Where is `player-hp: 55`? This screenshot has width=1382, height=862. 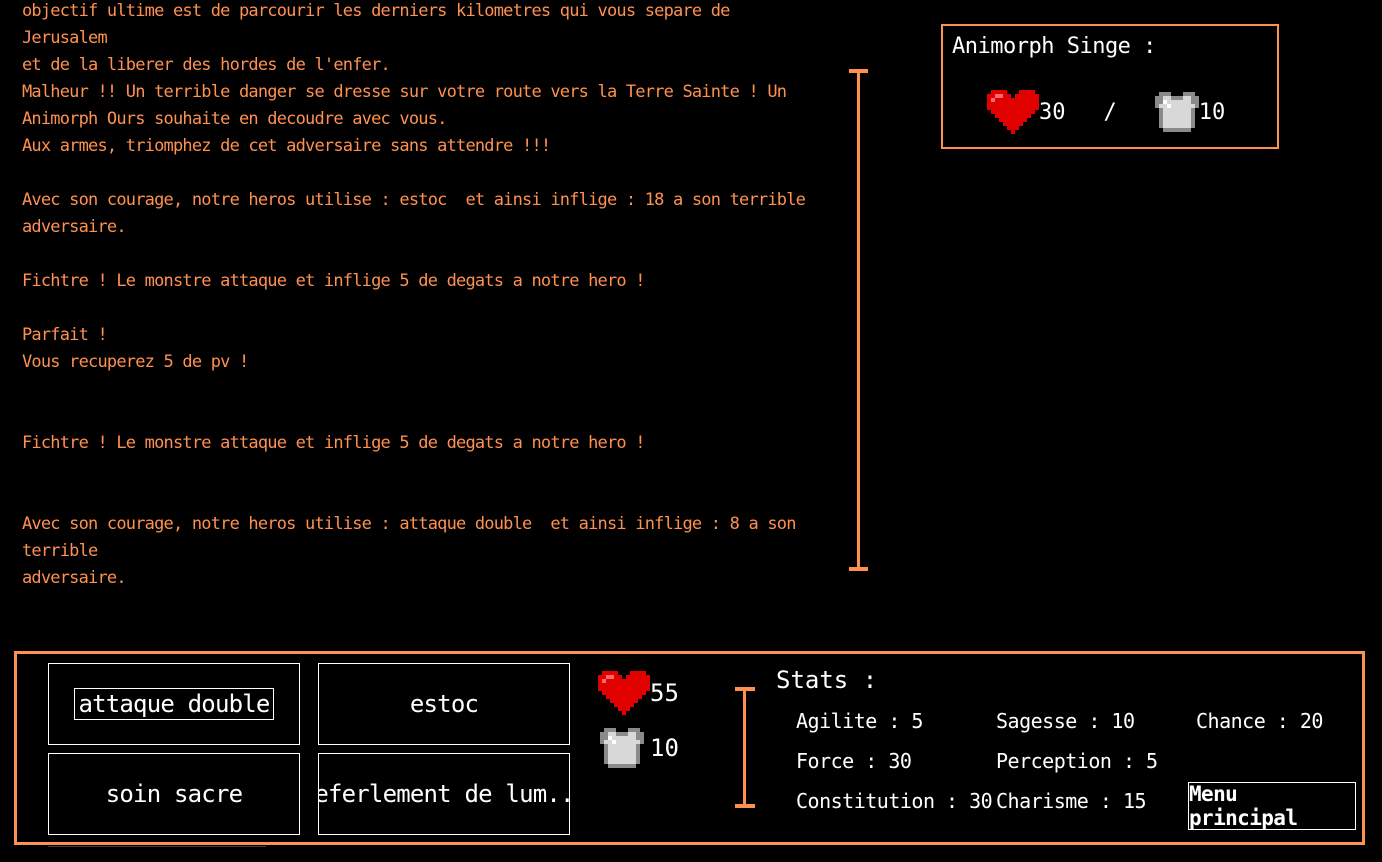 player-hp: 55 is located at coordinates (638, 693).